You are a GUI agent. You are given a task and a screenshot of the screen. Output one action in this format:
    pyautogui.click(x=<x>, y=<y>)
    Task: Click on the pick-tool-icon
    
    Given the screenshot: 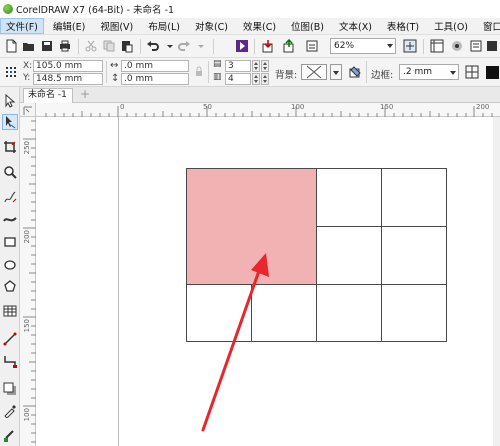 What is the action you would take?
    pyautogui.click(x=10, y=101)
    